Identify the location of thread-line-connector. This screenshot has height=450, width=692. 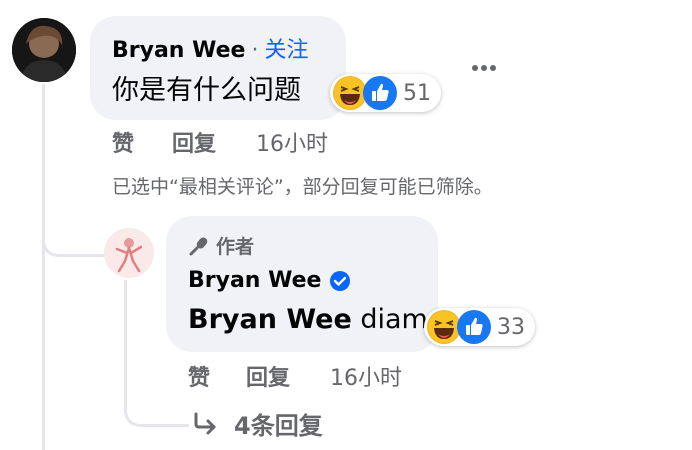
(75, 235).